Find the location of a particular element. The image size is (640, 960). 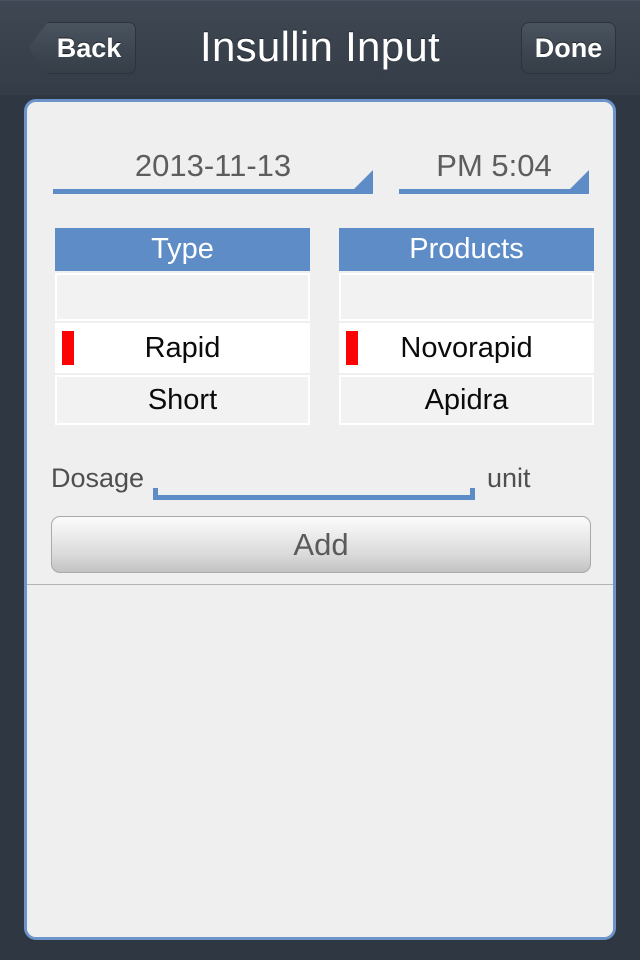

list-item-label: Rapid is located at coordinates (182, 348).